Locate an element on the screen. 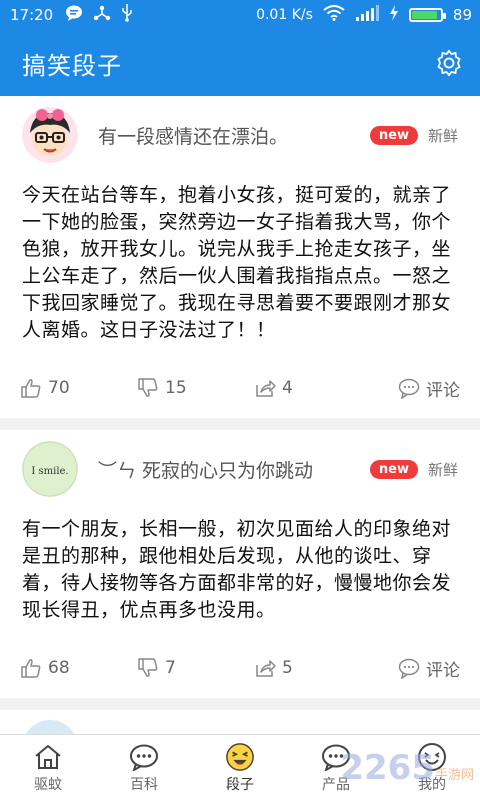 The width and height of the screenshot is (480, 801). battery-level-fill is located at coordinates (424, 15).